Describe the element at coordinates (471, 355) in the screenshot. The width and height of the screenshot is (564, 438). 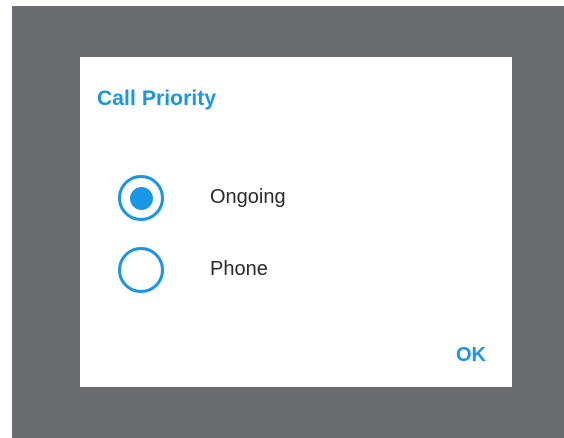
I see `ok-button: OK` at that location.